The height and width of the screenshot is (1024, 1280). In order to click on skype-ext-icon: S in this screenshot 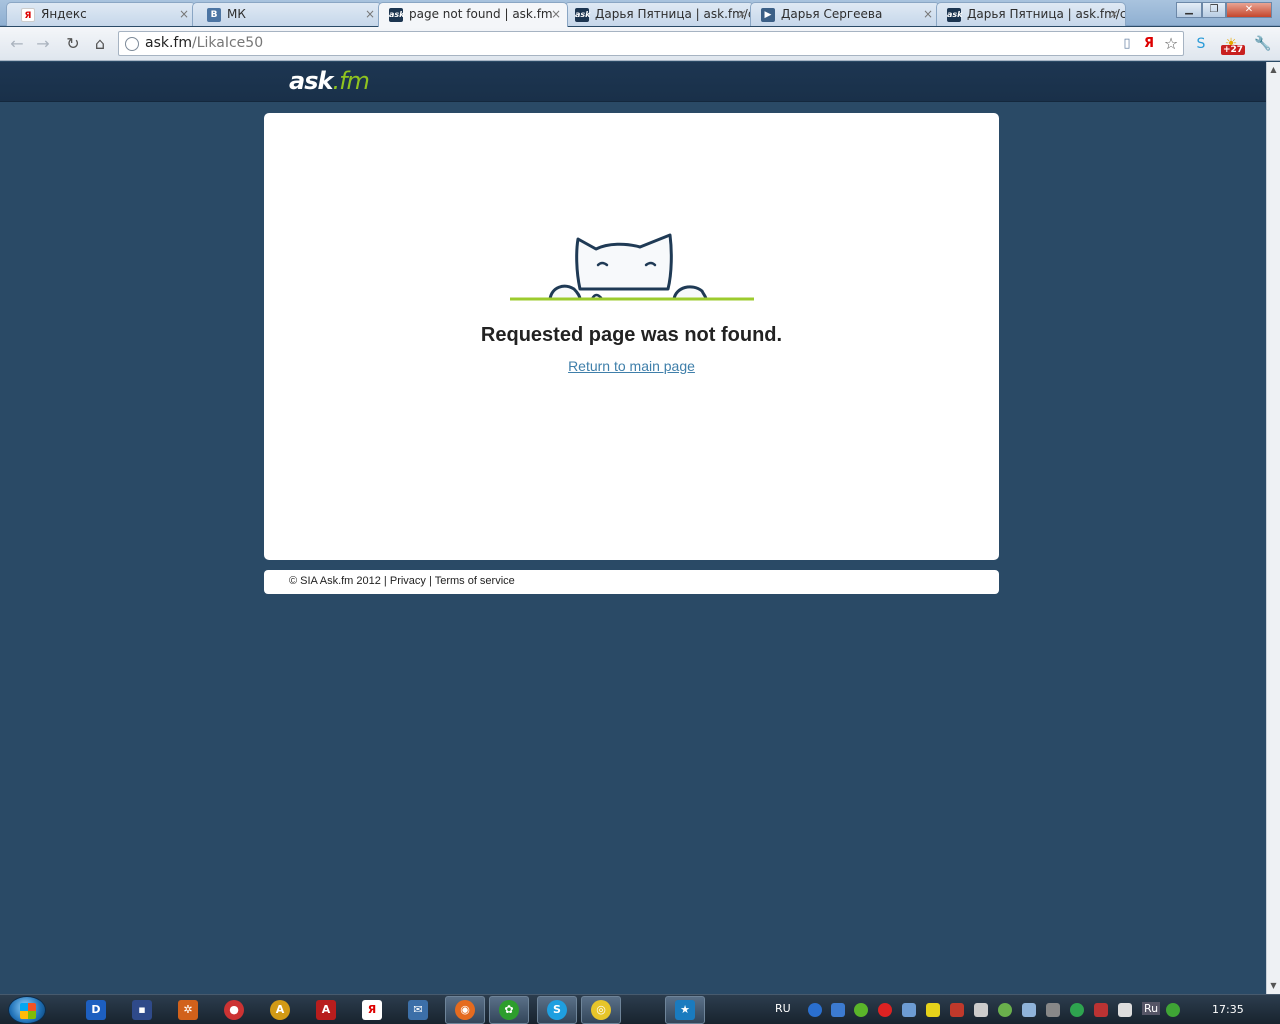, I will do `click(1201, 44)`.